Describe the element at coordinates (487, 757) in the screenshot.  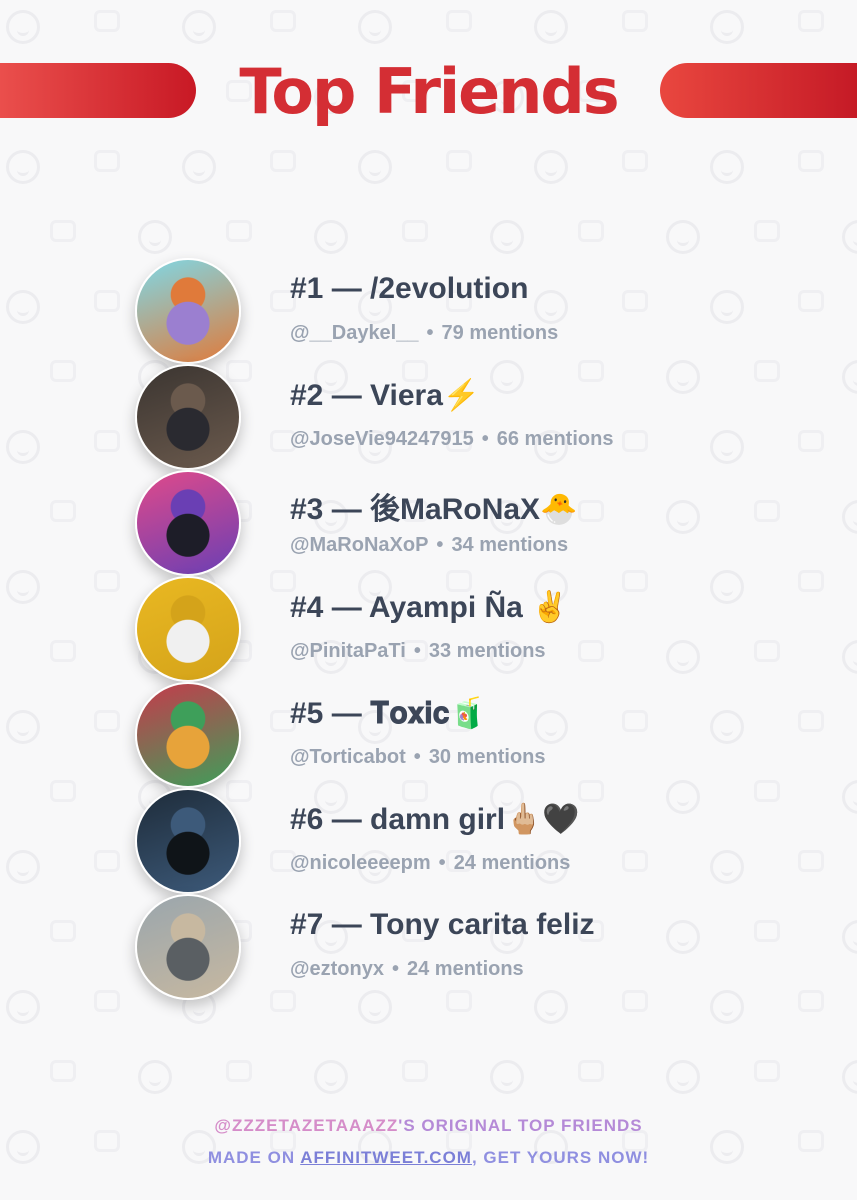
I see `mention-count: 30 mentions` at that location.